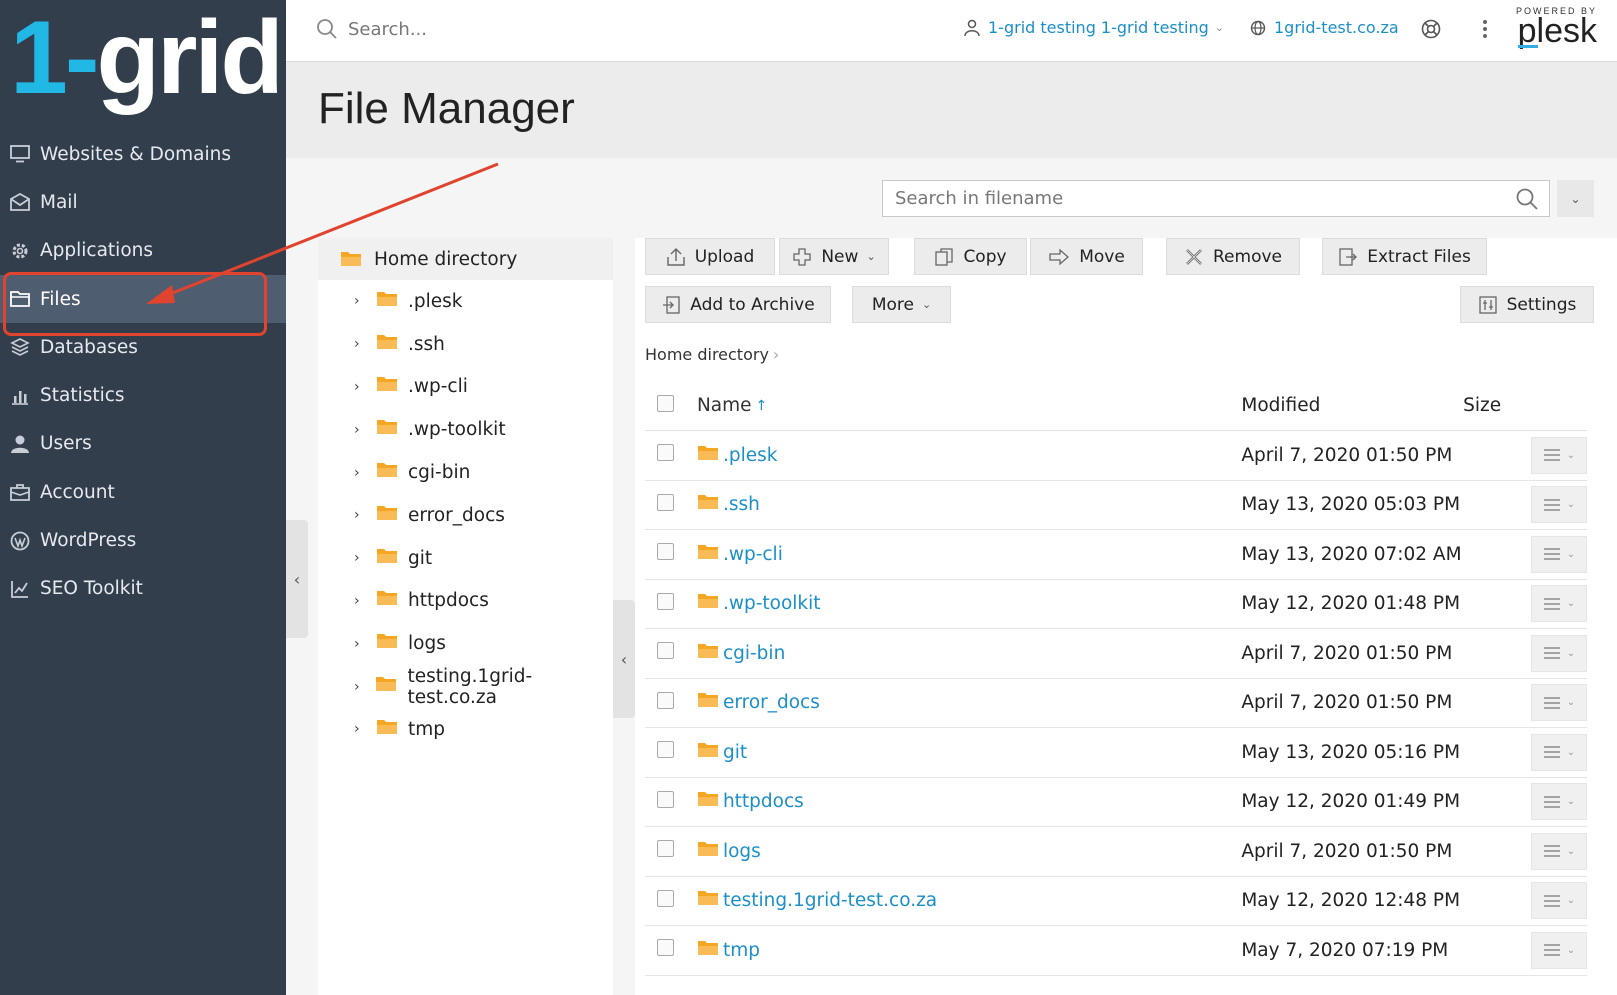  What do you see at coordinates (1116, 456) in the screenshot?
I see `table-row: .plesk April 7, 2020 01:50 PM ⌄` at bounding box center [1116, 456].